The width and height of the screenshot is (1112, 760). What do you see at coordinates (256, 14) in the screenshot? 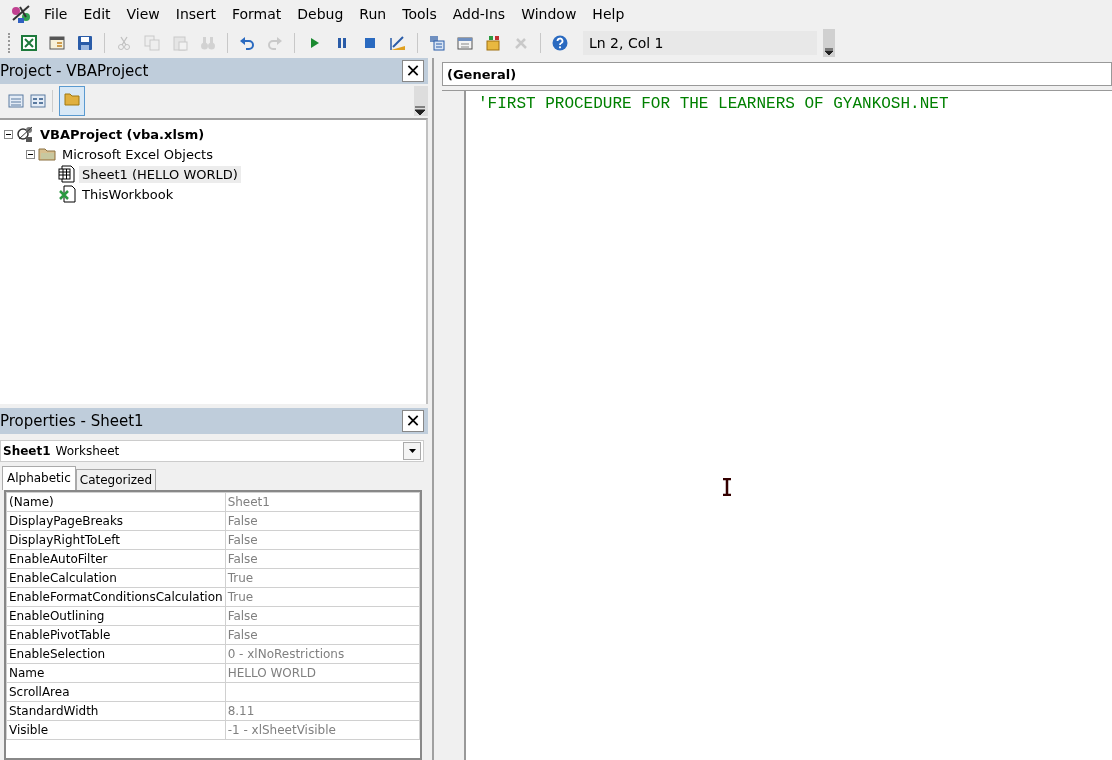
I see `menu-item: Format` at bounding box center [256, 14].